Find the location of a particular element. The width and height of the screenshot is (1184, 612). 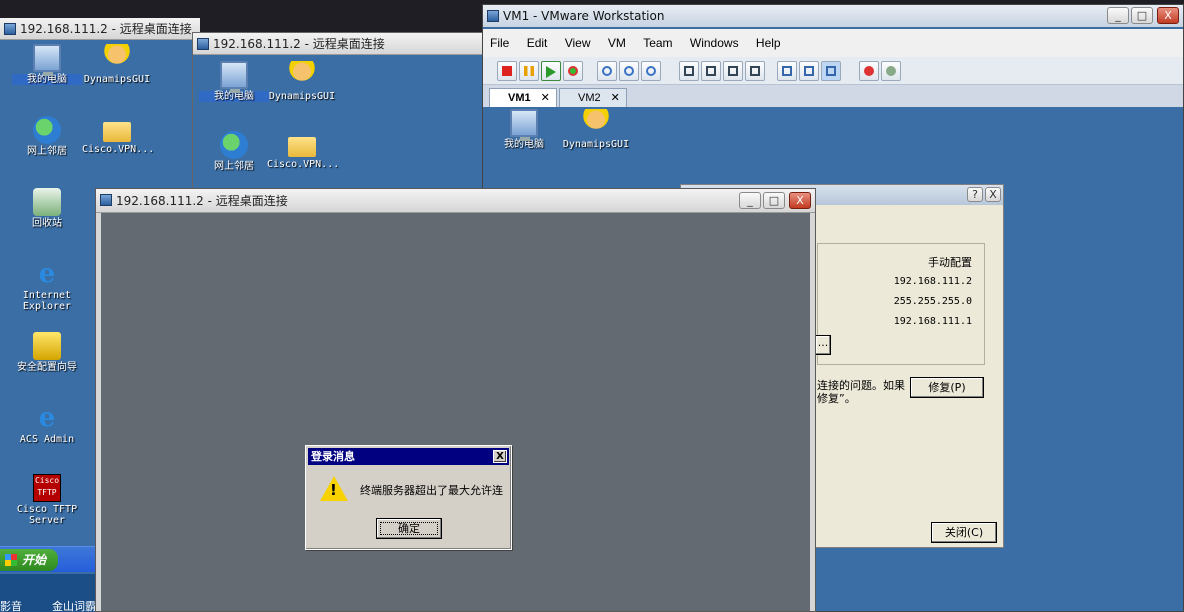

full-screen-button is located at coordinates (733, 71).